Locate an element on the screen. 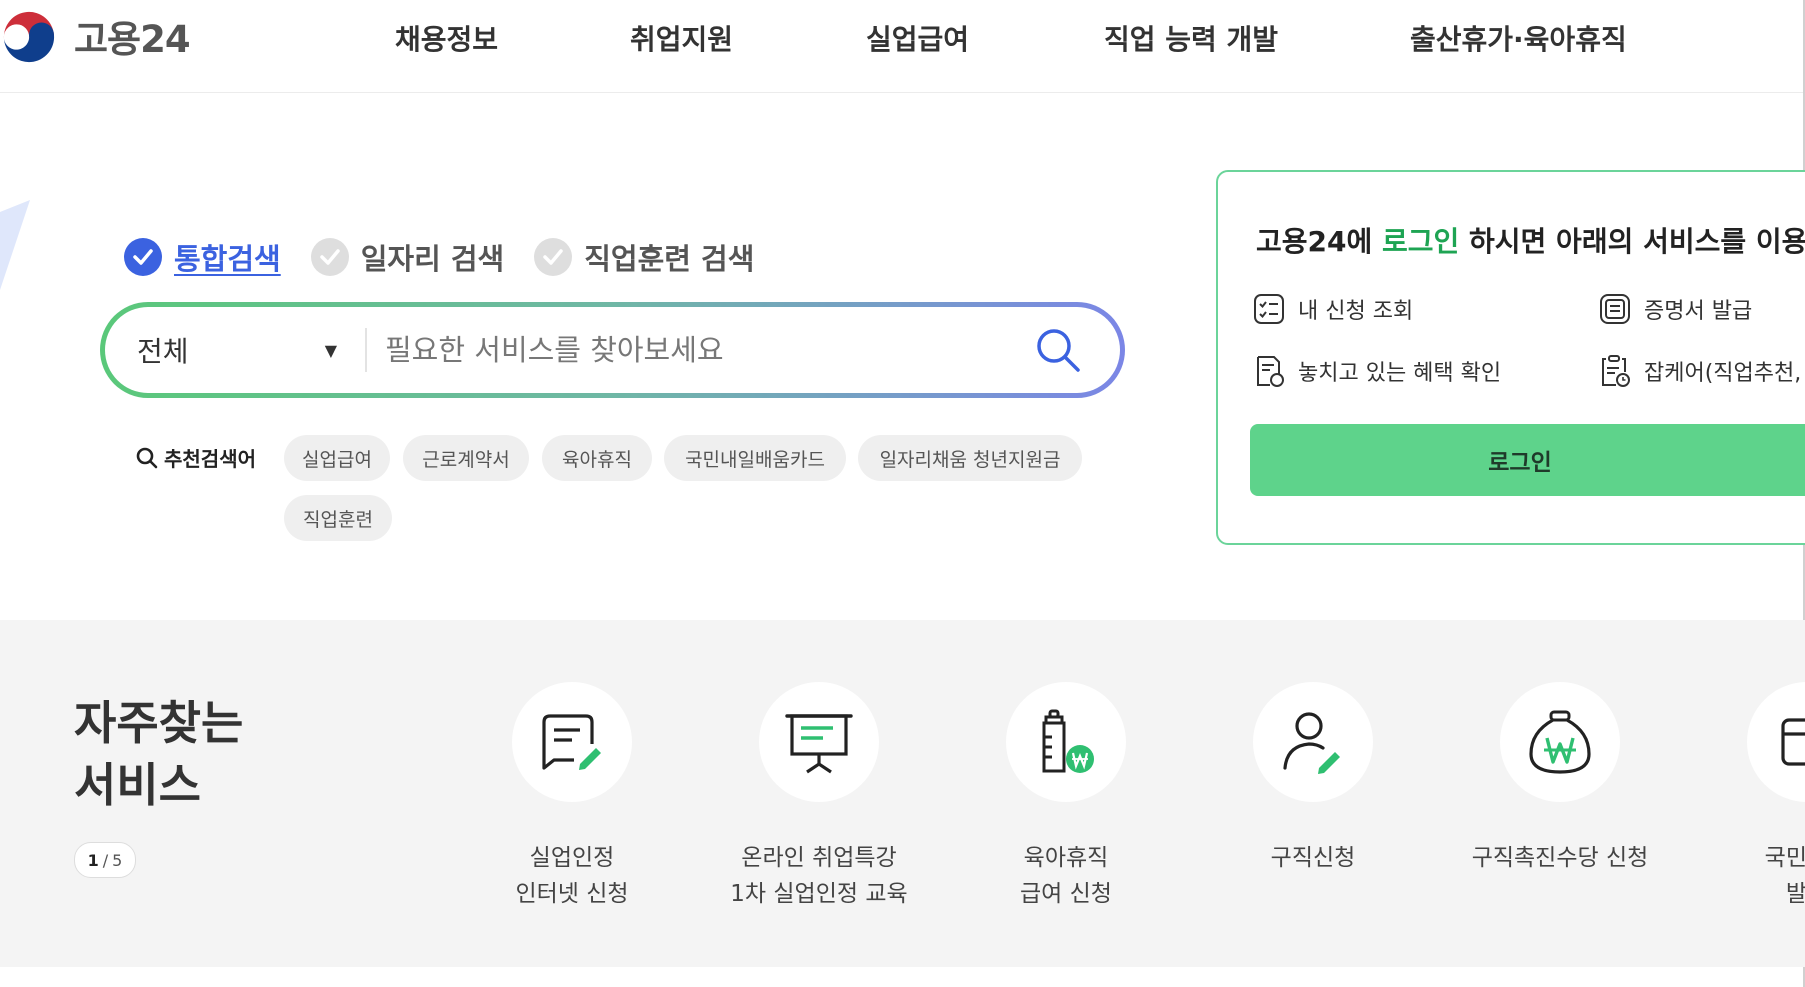  service-label: 내 신청 조회 is located at coordinates (1356, 311).